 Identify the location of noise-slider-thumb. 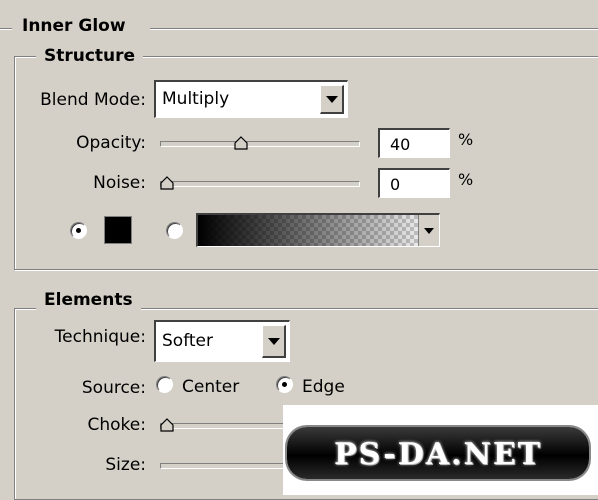
(167, 183).